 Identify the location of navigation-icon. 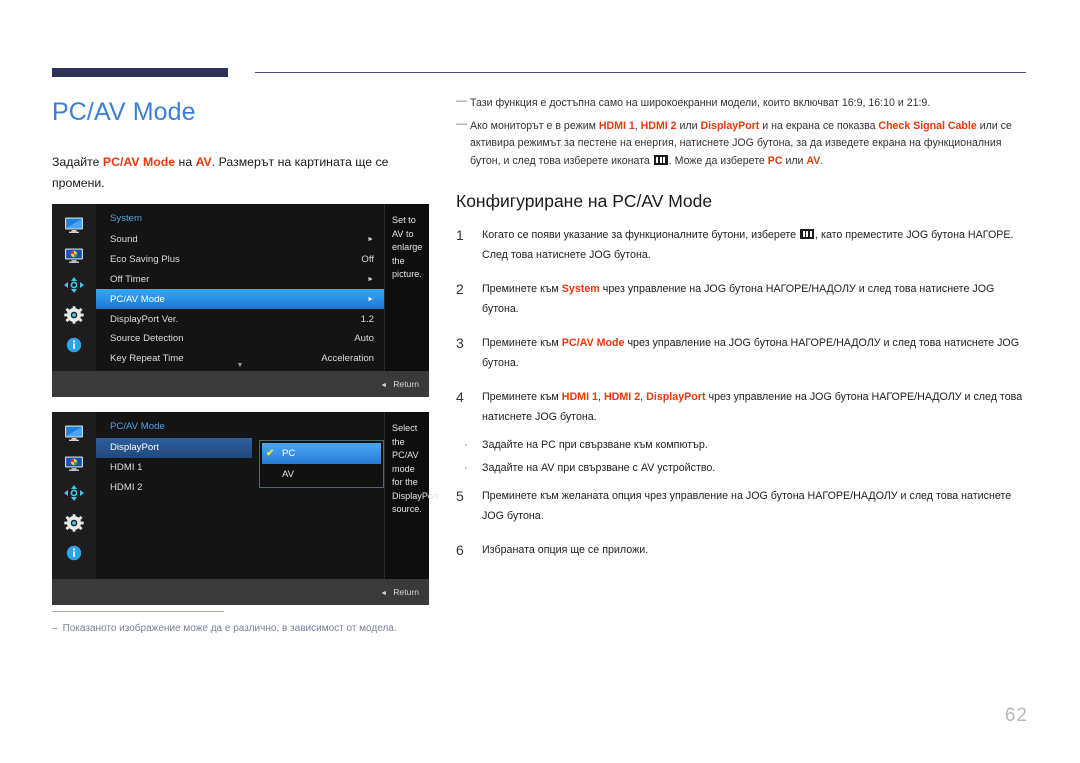
(74, 285).